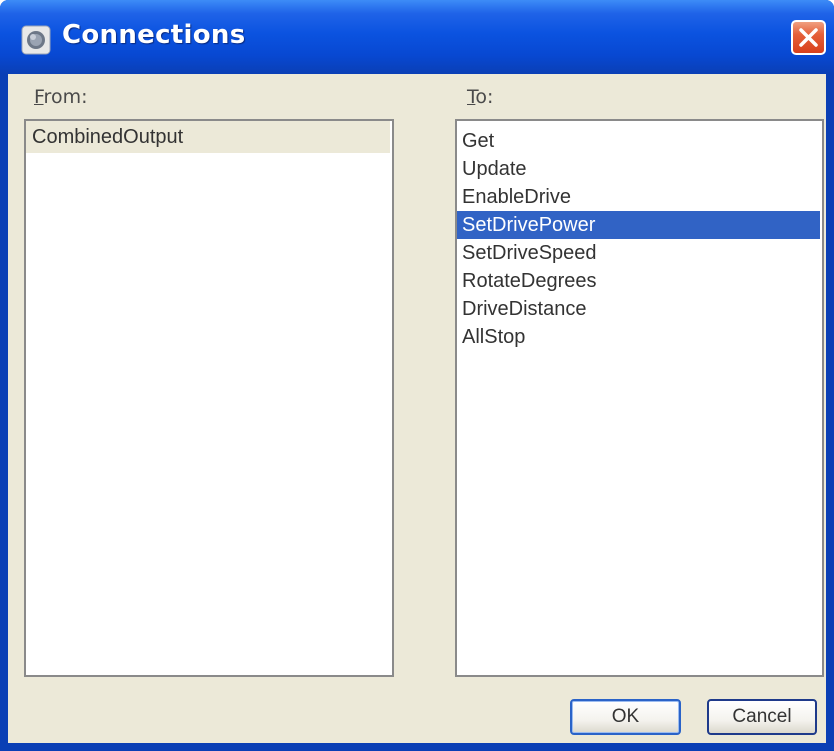 This screenshot has height=751, width=834. What do you see at coordinates (480, 97) in the screenshot?
I see `to-label: To:` at bounding box center [480, 97].